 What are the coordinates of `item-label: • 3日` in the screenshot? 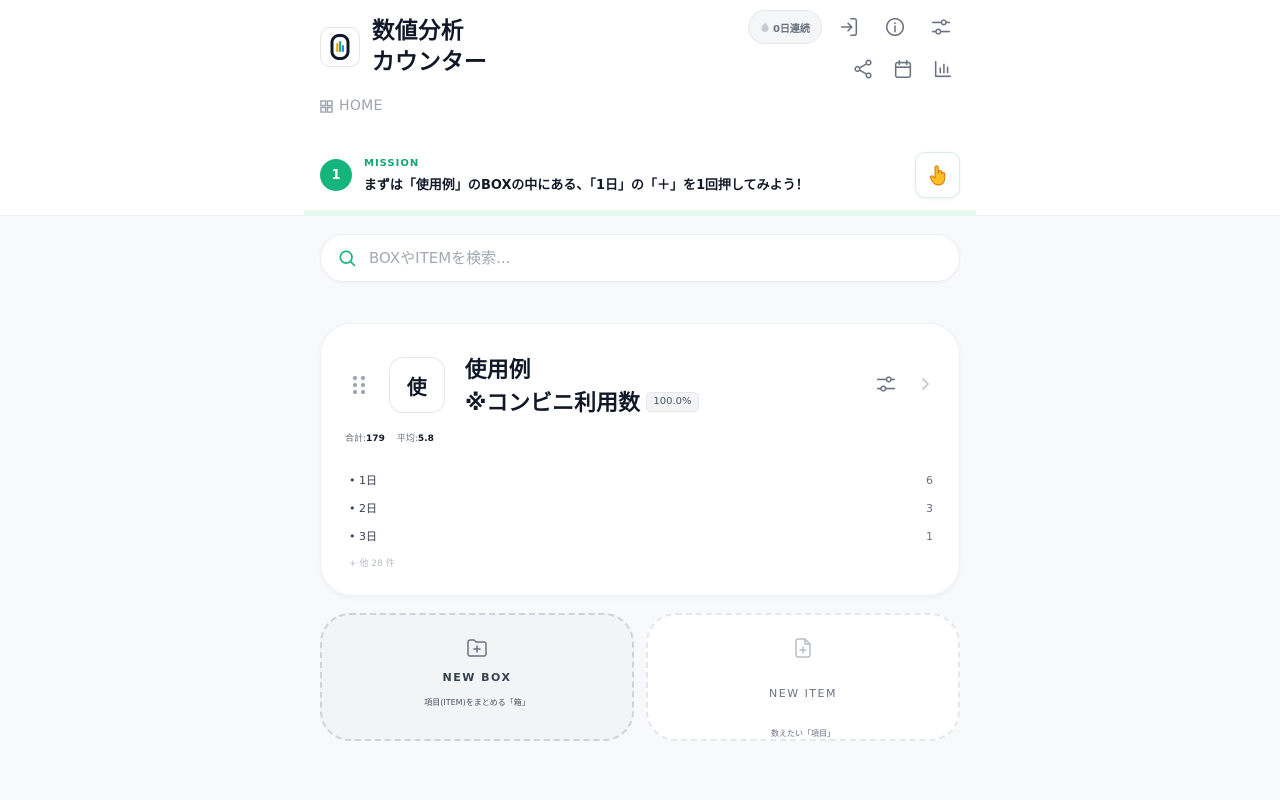 It's located at (363, 536).